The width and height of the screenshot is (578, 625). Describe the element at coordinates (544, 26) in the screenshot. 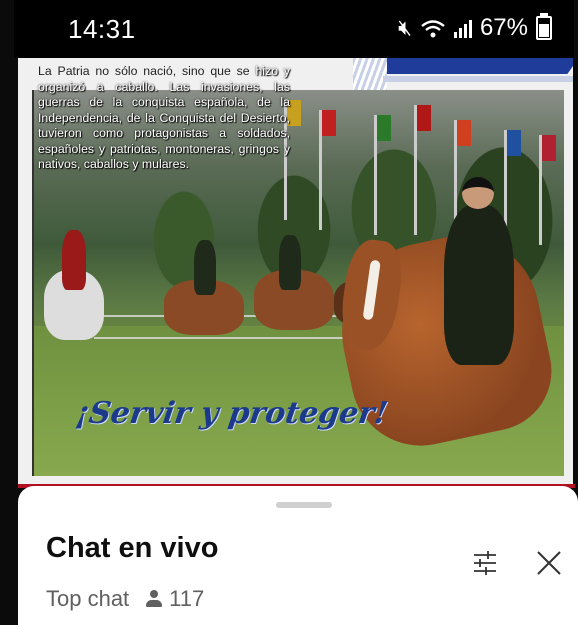

I see `battery-icon` at that location.